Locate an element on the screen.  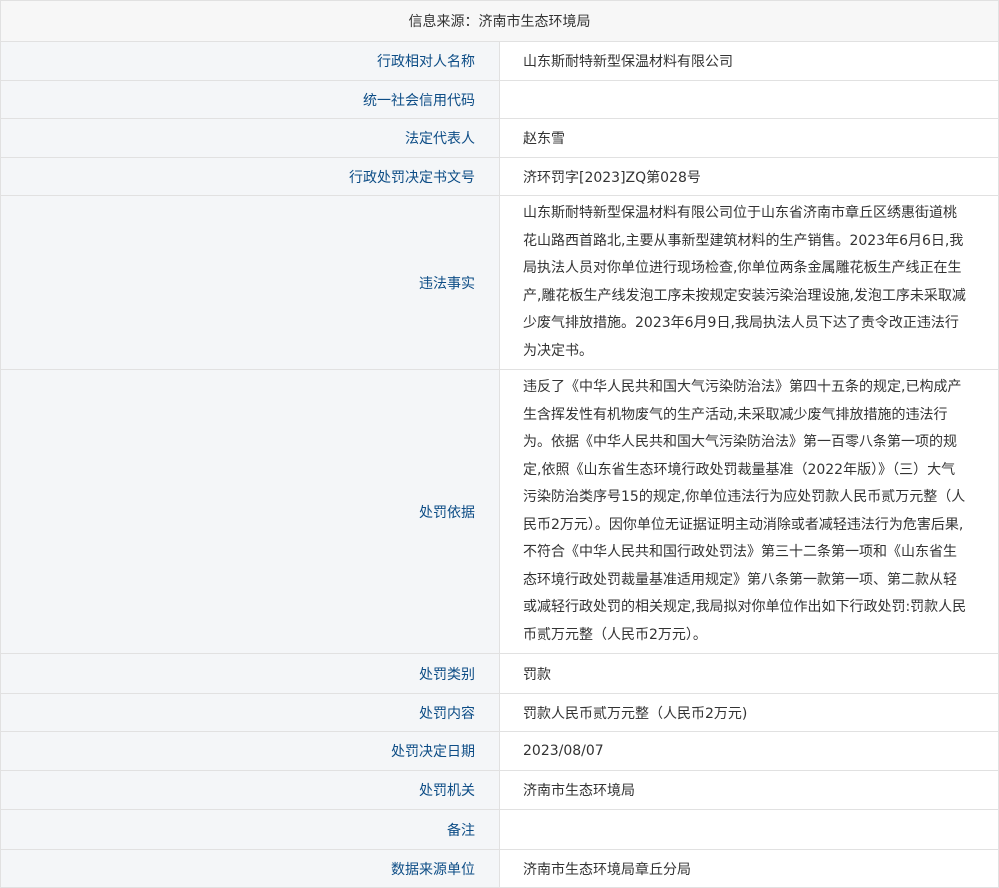
table-row: 处罚决定日期 2023/08/07 is located at coordinates (499, 751).